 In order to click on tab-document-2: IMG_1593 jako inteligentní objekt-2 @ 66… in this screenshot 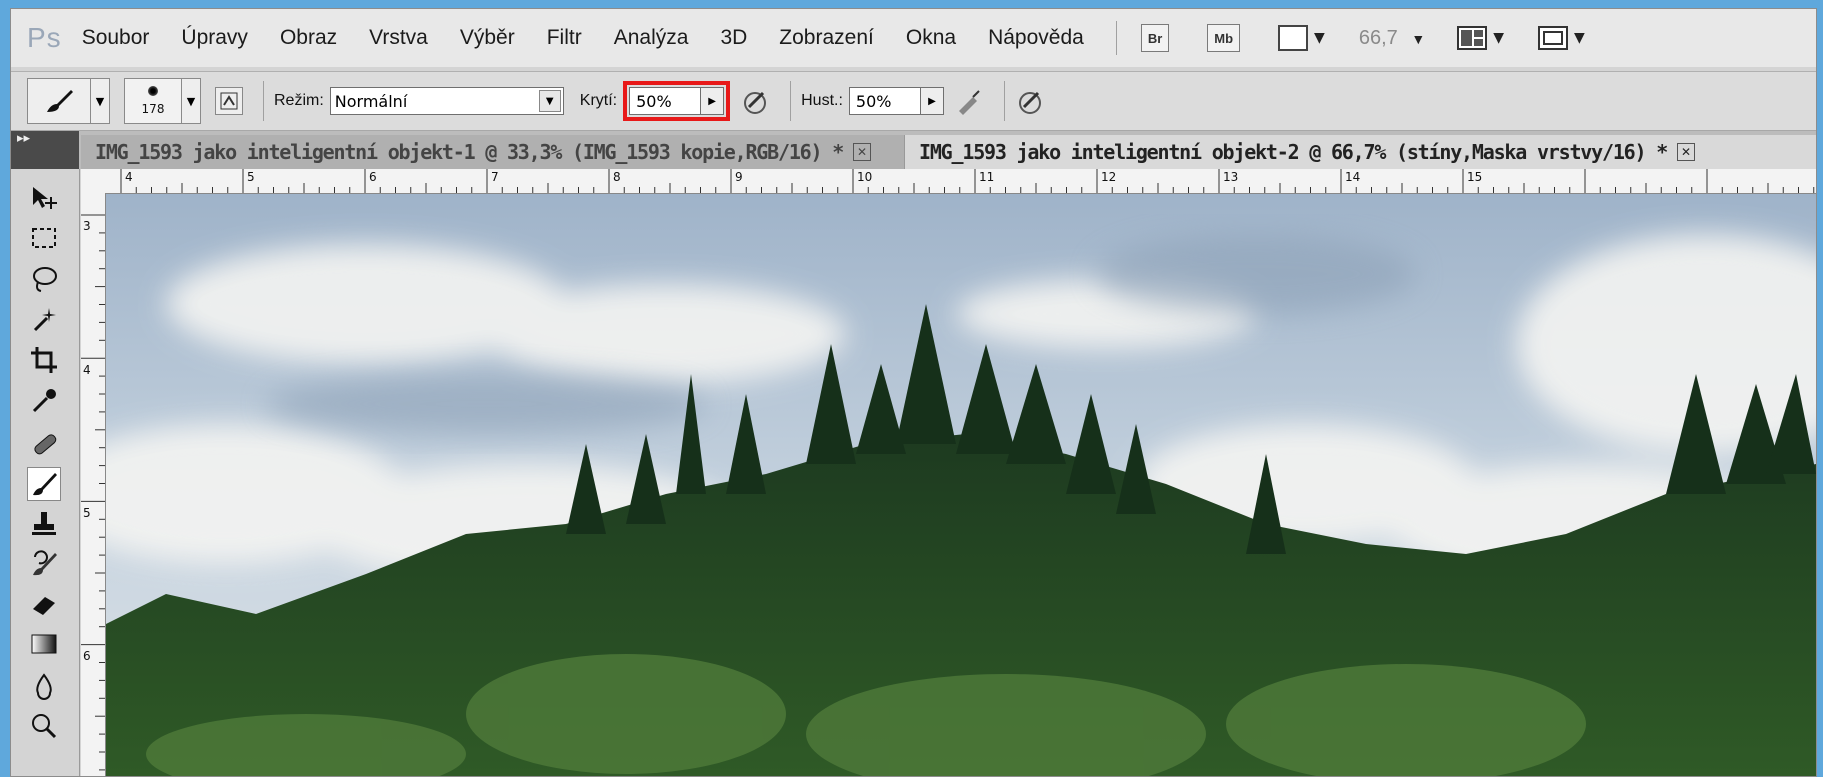, I will do `click(1360, 152)`.